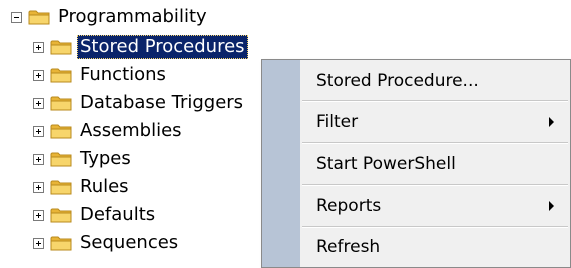  I want to click on collapse-toggle-icon, so click(16, 17).